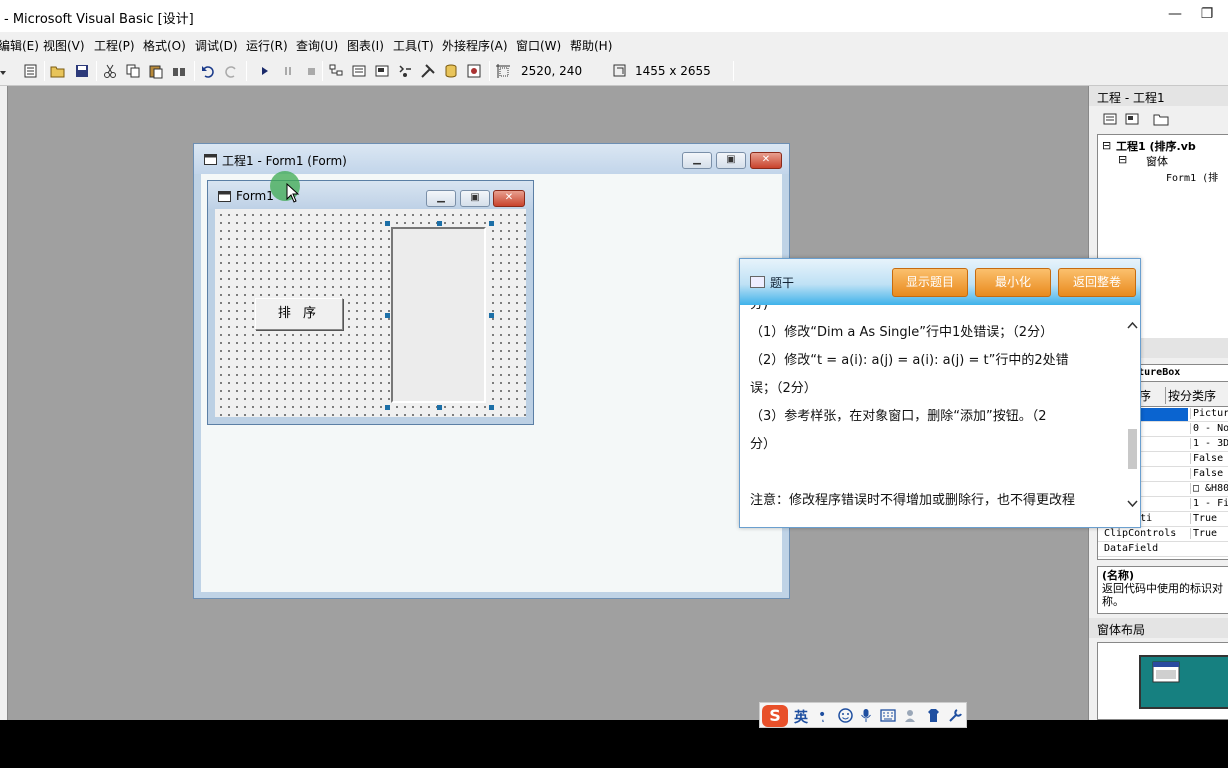 The width and height of the screenshot is (1228, 768). I want to click on form1-close-button: ✕, so click(509, 198).